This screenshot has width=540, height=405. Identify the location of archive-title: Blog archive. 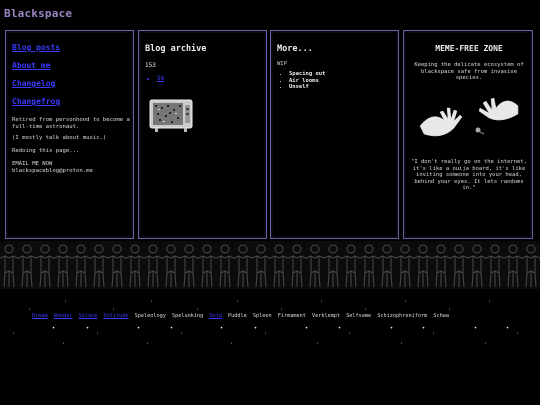
(176, 49).